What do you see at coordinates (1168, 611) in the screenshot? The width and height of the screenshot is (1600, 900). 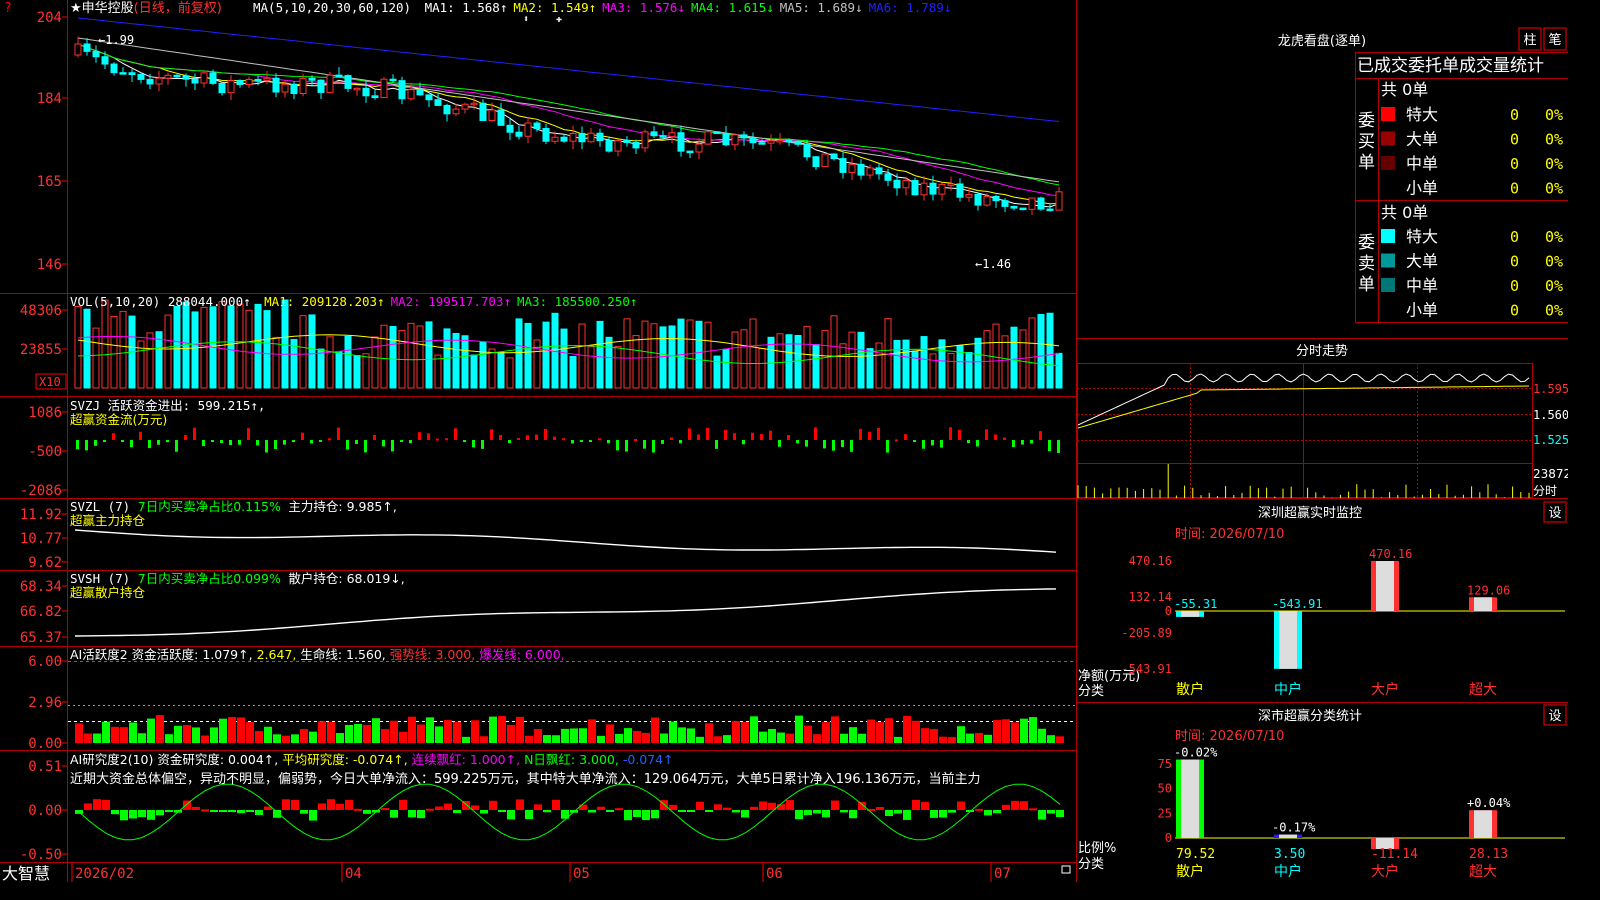 I see `bar-axis-label: 0` at bounding box center [1168, 611].